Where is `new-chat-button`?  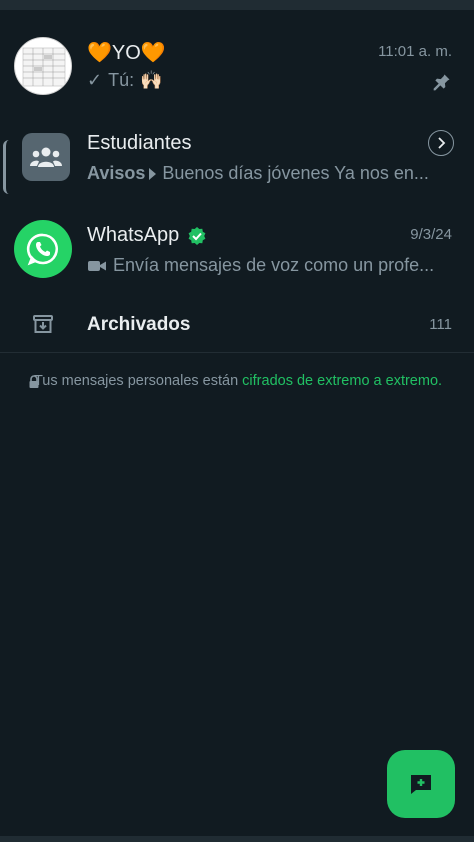 new-chat-button is located at coordinates (421, 784).